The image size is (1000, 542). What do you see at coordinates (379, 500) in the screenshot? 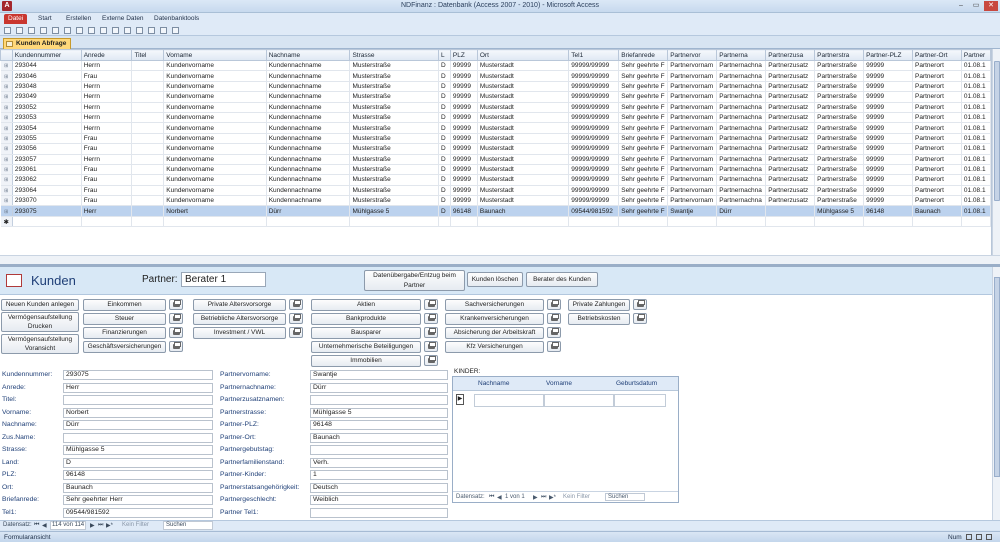
I see `field-input: Weiblich` at bounding box center [379, 500].